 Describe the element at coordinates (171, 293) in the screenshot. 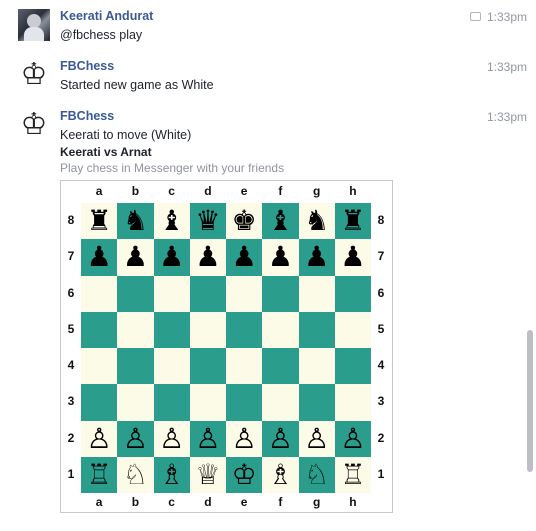

I see `square-c6` at that location.